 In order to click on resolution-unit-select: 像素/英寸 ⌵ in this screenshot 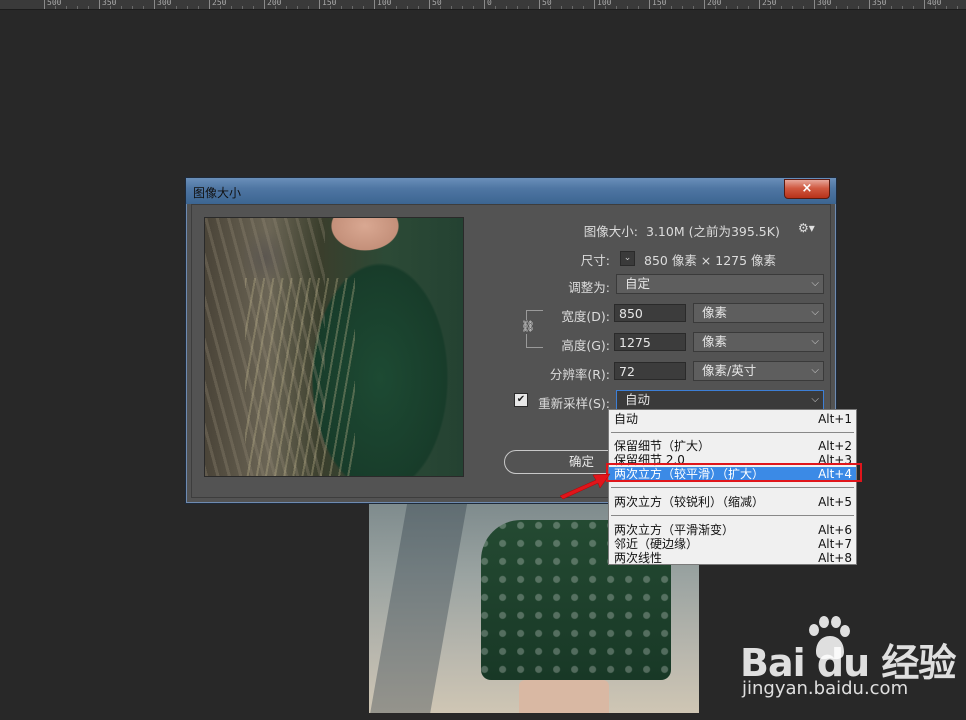, I will do `click(758, 371)`.